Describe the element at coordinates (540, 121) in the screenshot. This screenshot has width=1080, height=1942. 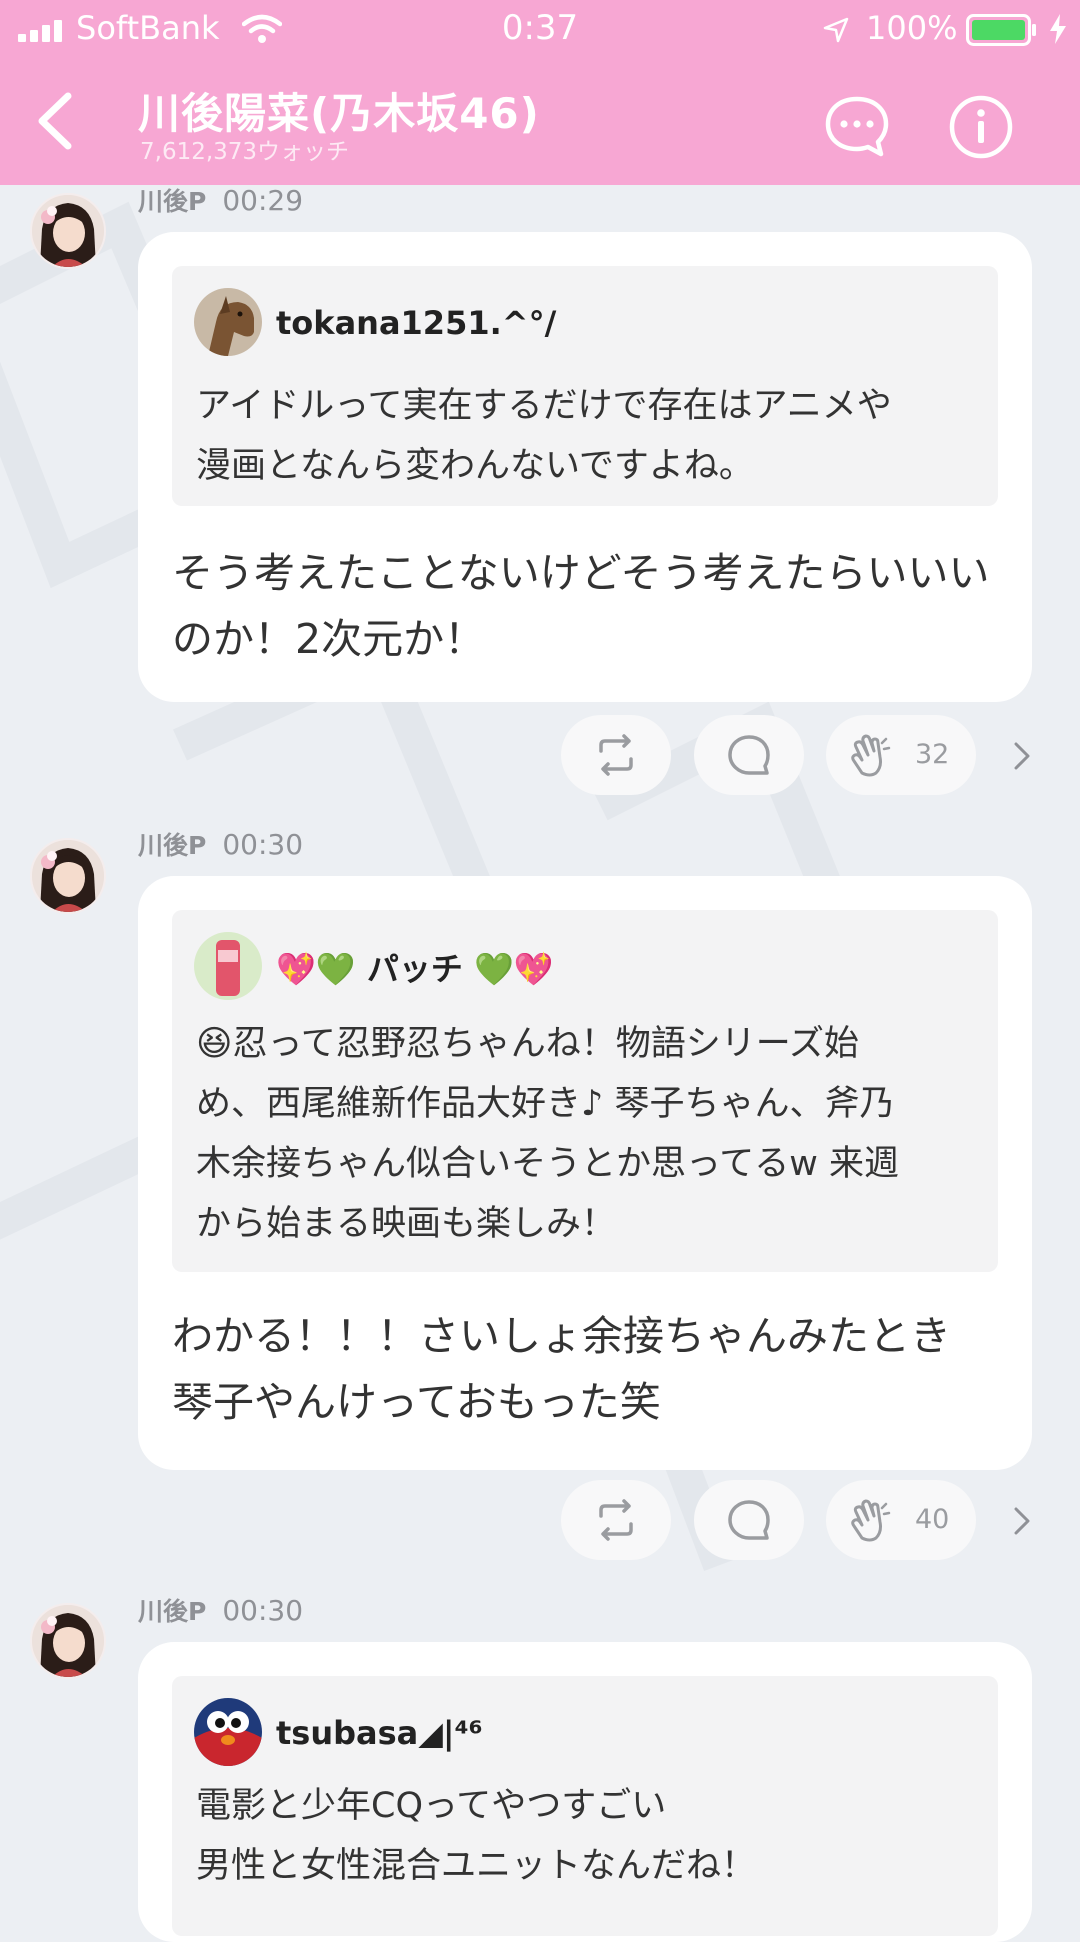
I see `room-header: 川後陽菜(乃木坂46) 7,612,373ウォッチ` at that location.